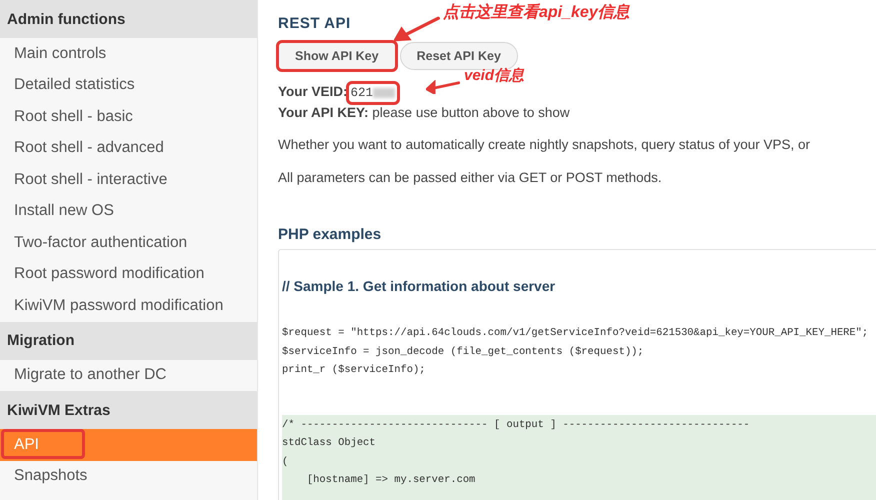 This screenshot has width=876, height=500. What do you see at coordinates (544, 144) in the screenshot?
I see `description-text: Whether you want to automatically create nightly snapshots, query status of your VPS, or` at bounding box center [544, 144].